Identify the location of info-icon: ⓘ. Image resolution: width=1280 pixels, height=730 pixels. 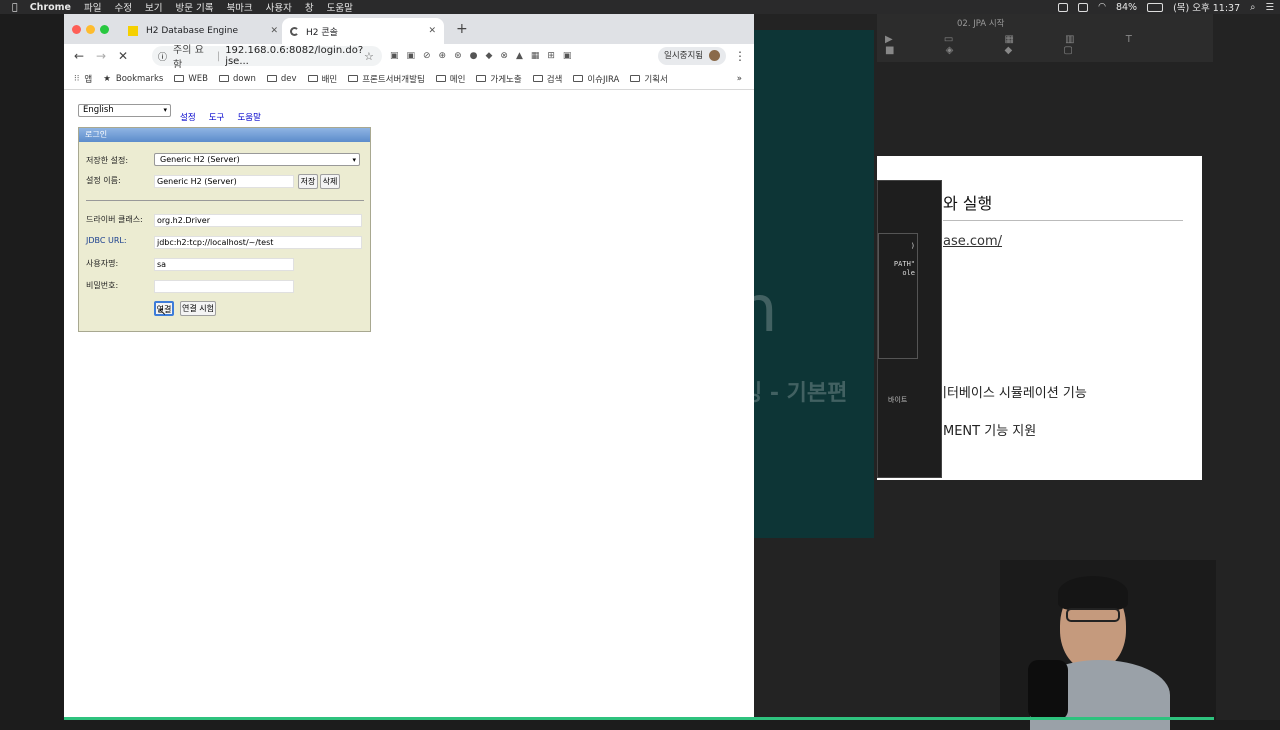
(162, 56).